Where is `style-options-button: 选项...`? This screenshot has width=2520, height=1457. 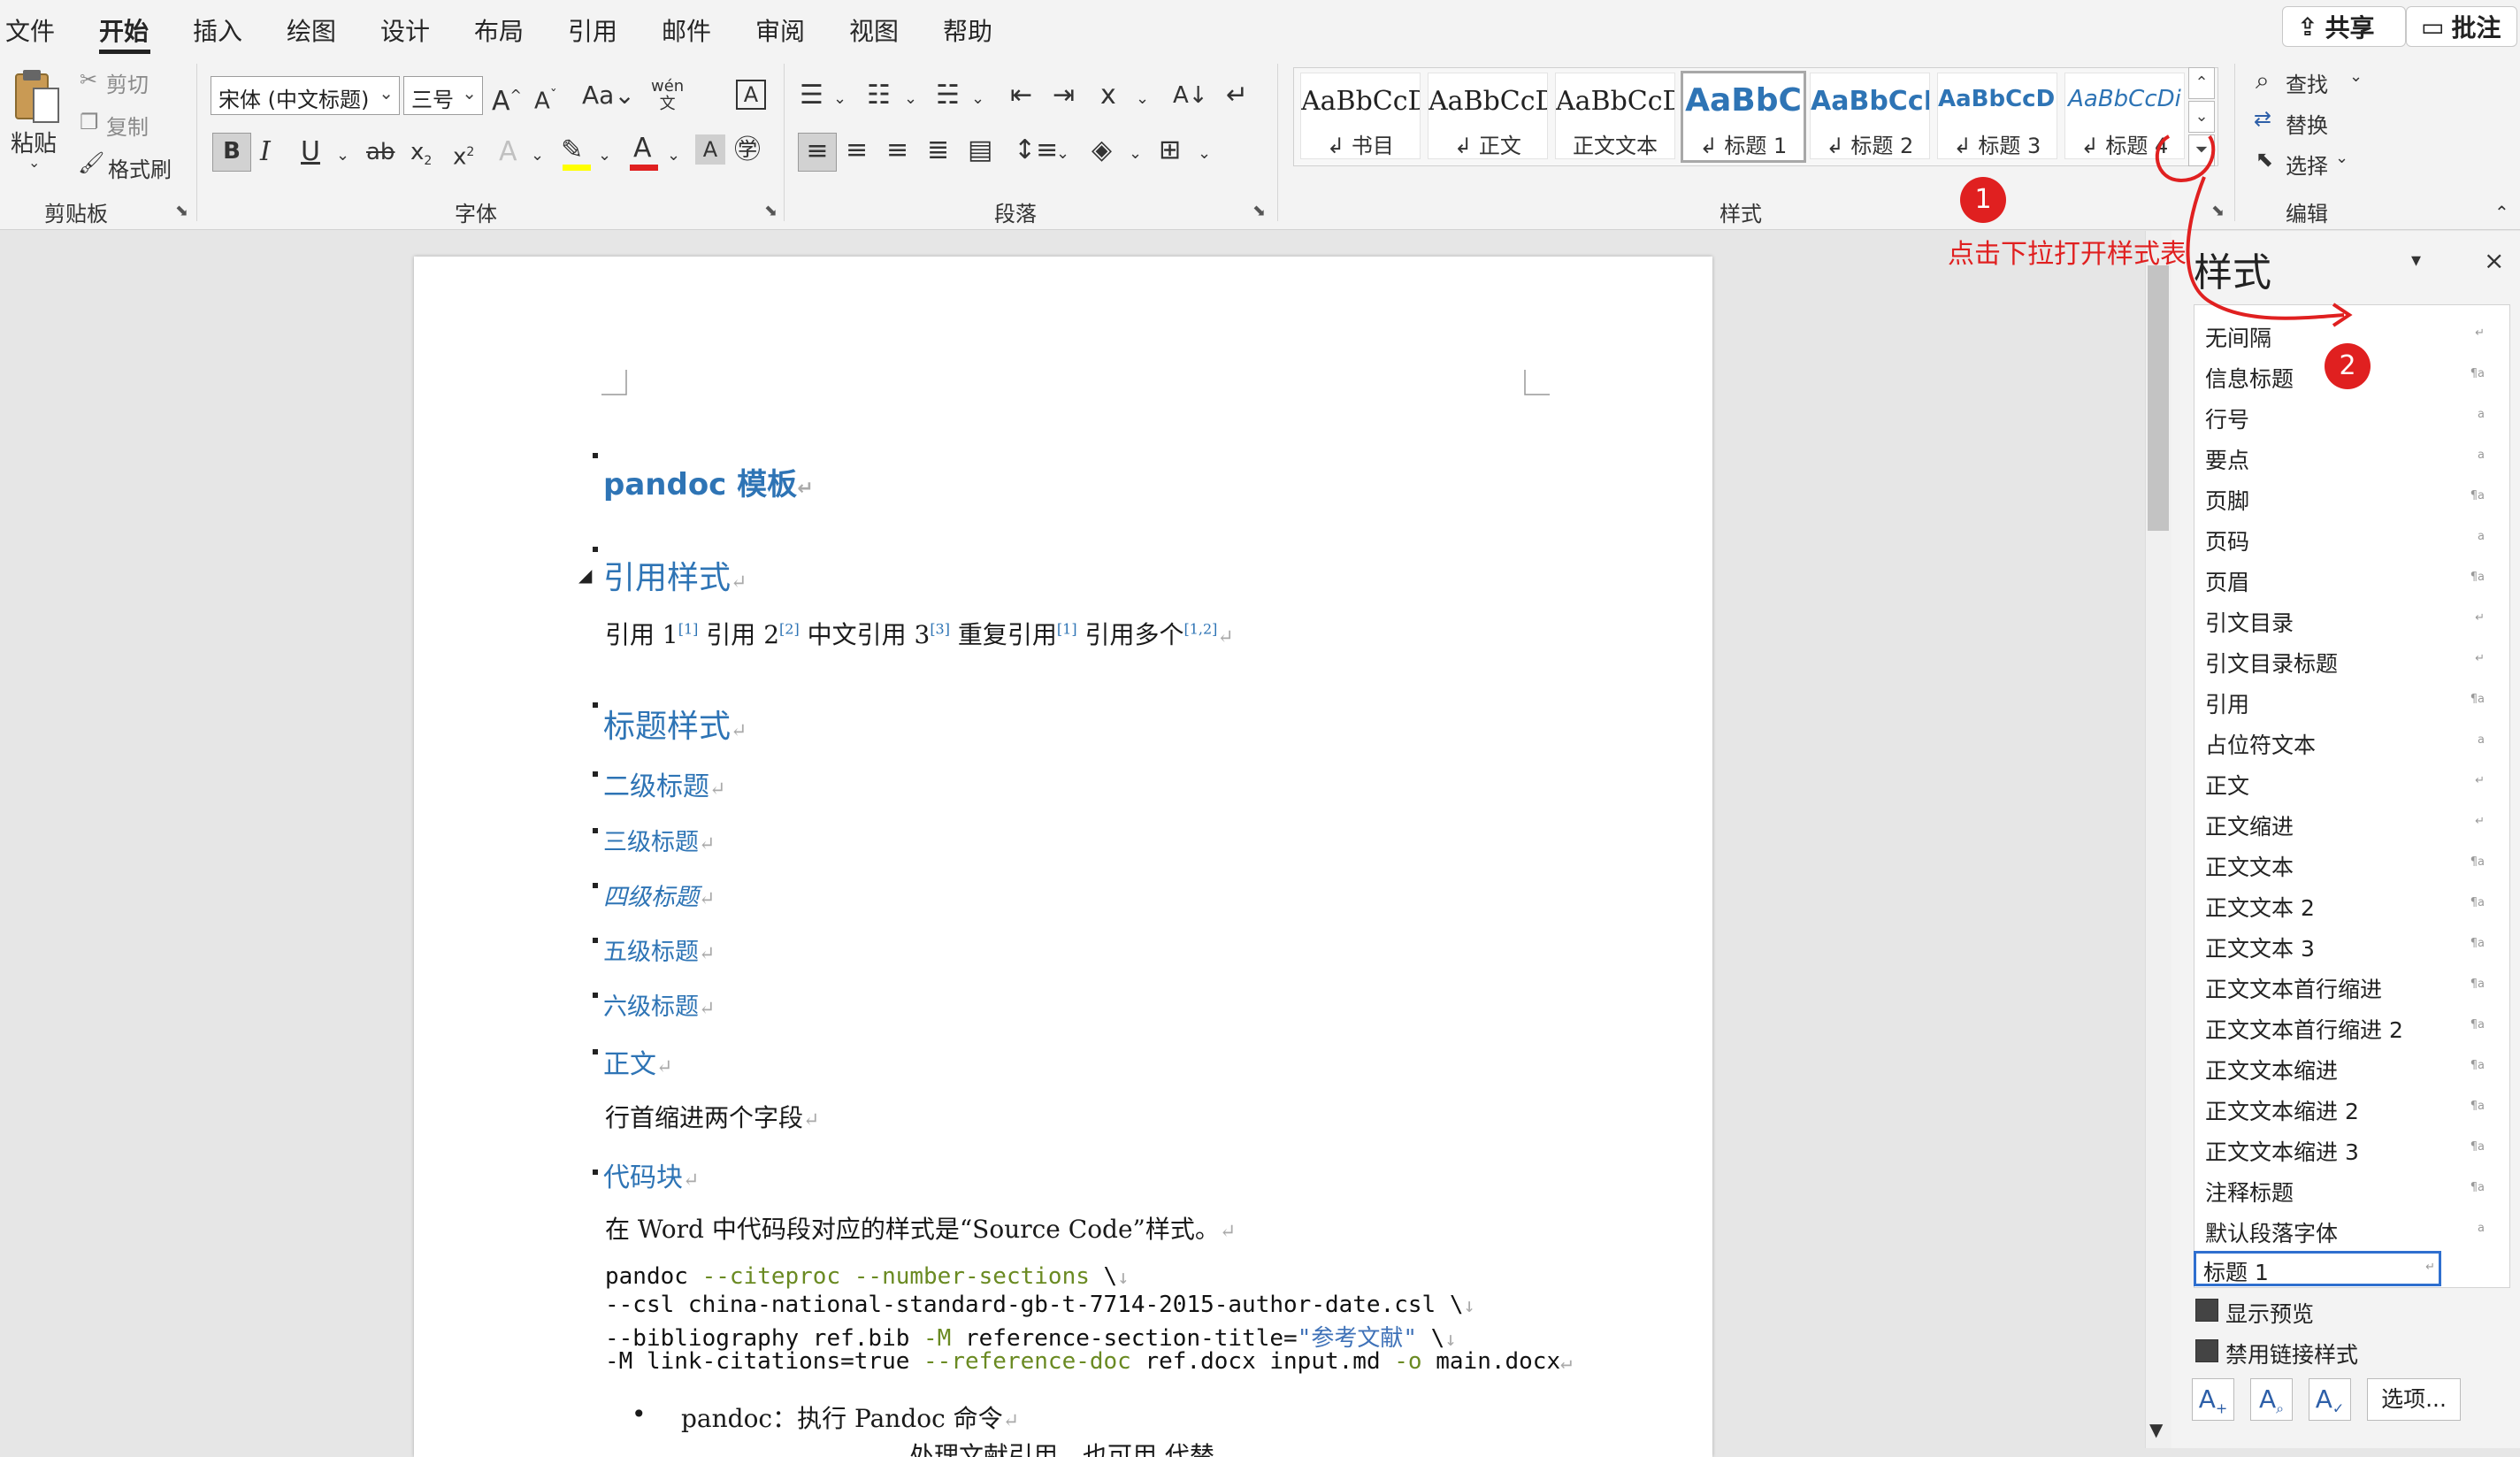
style-options-button: 选项... is located at coordinates (2414, 1400).